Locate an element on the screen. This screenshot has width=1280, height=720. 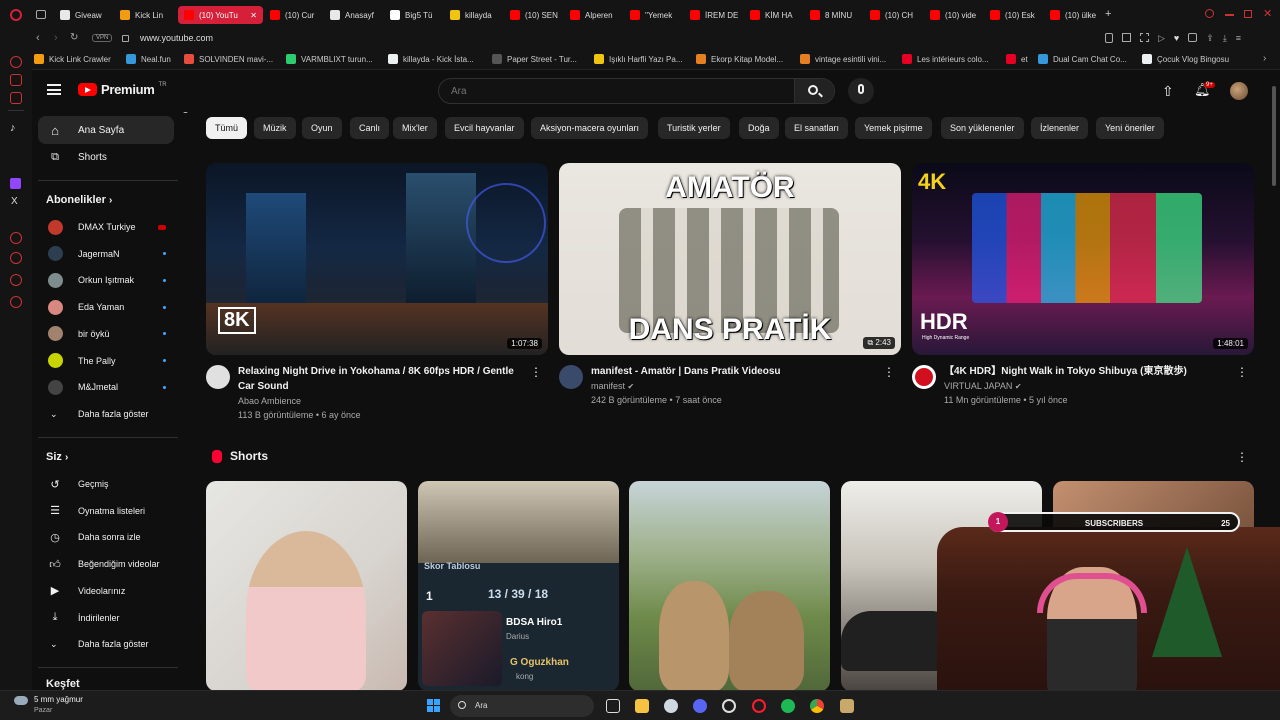
browser-tab: 8 MİNU is located at coordinates (837, 15).